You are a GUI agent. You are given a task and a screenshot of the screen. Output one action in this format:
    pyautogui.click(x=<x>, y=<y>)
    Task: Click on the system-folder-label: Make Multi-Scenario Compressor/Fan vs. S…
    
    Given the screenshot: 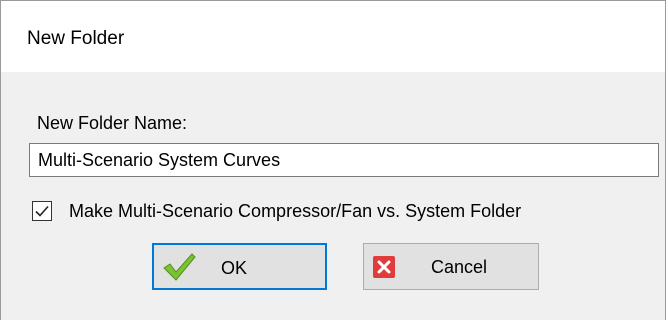 What is the action you would take?
    pyautogui.click(x=295, y=211)
    